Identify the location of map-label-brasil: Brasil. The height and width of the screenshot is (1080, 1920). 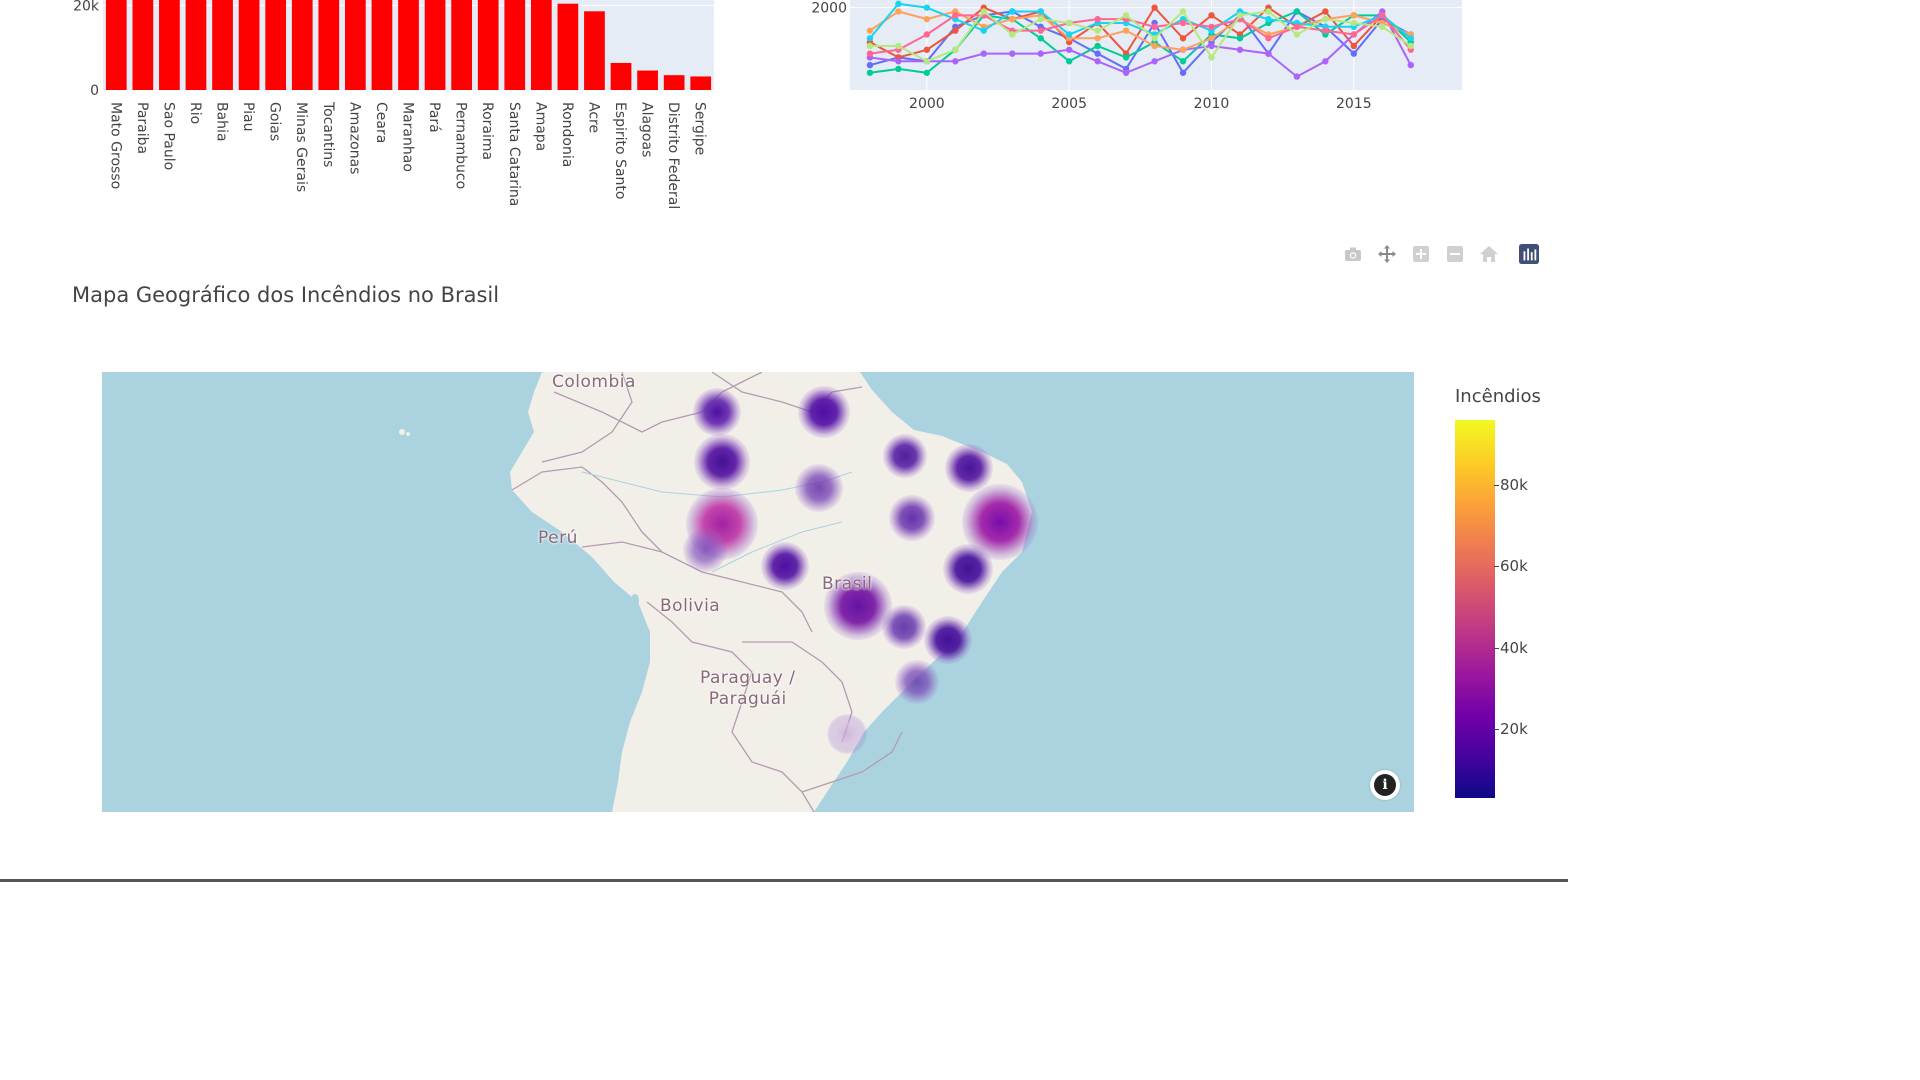
(847, 584).